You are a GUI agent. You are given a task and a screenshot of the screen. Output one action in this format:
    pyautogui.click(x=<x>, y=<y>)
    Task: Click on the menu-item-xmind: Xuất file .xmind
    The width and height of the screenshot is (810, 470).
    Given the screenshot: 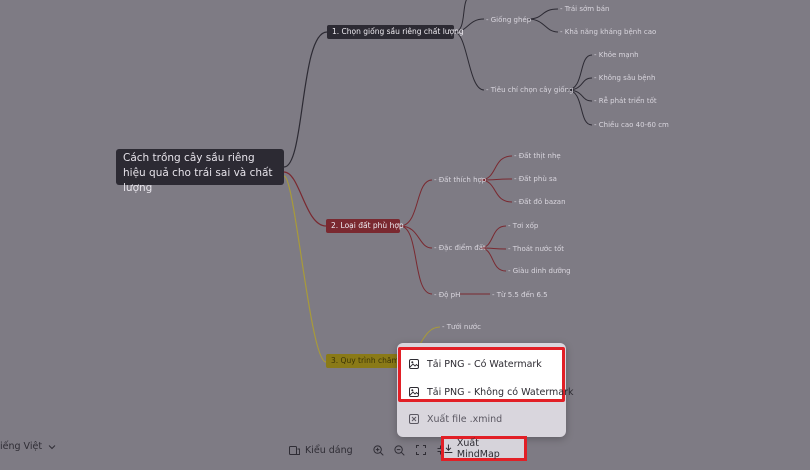 What is the action you would take?
    pyautogui.click(x=455, y=419)
    